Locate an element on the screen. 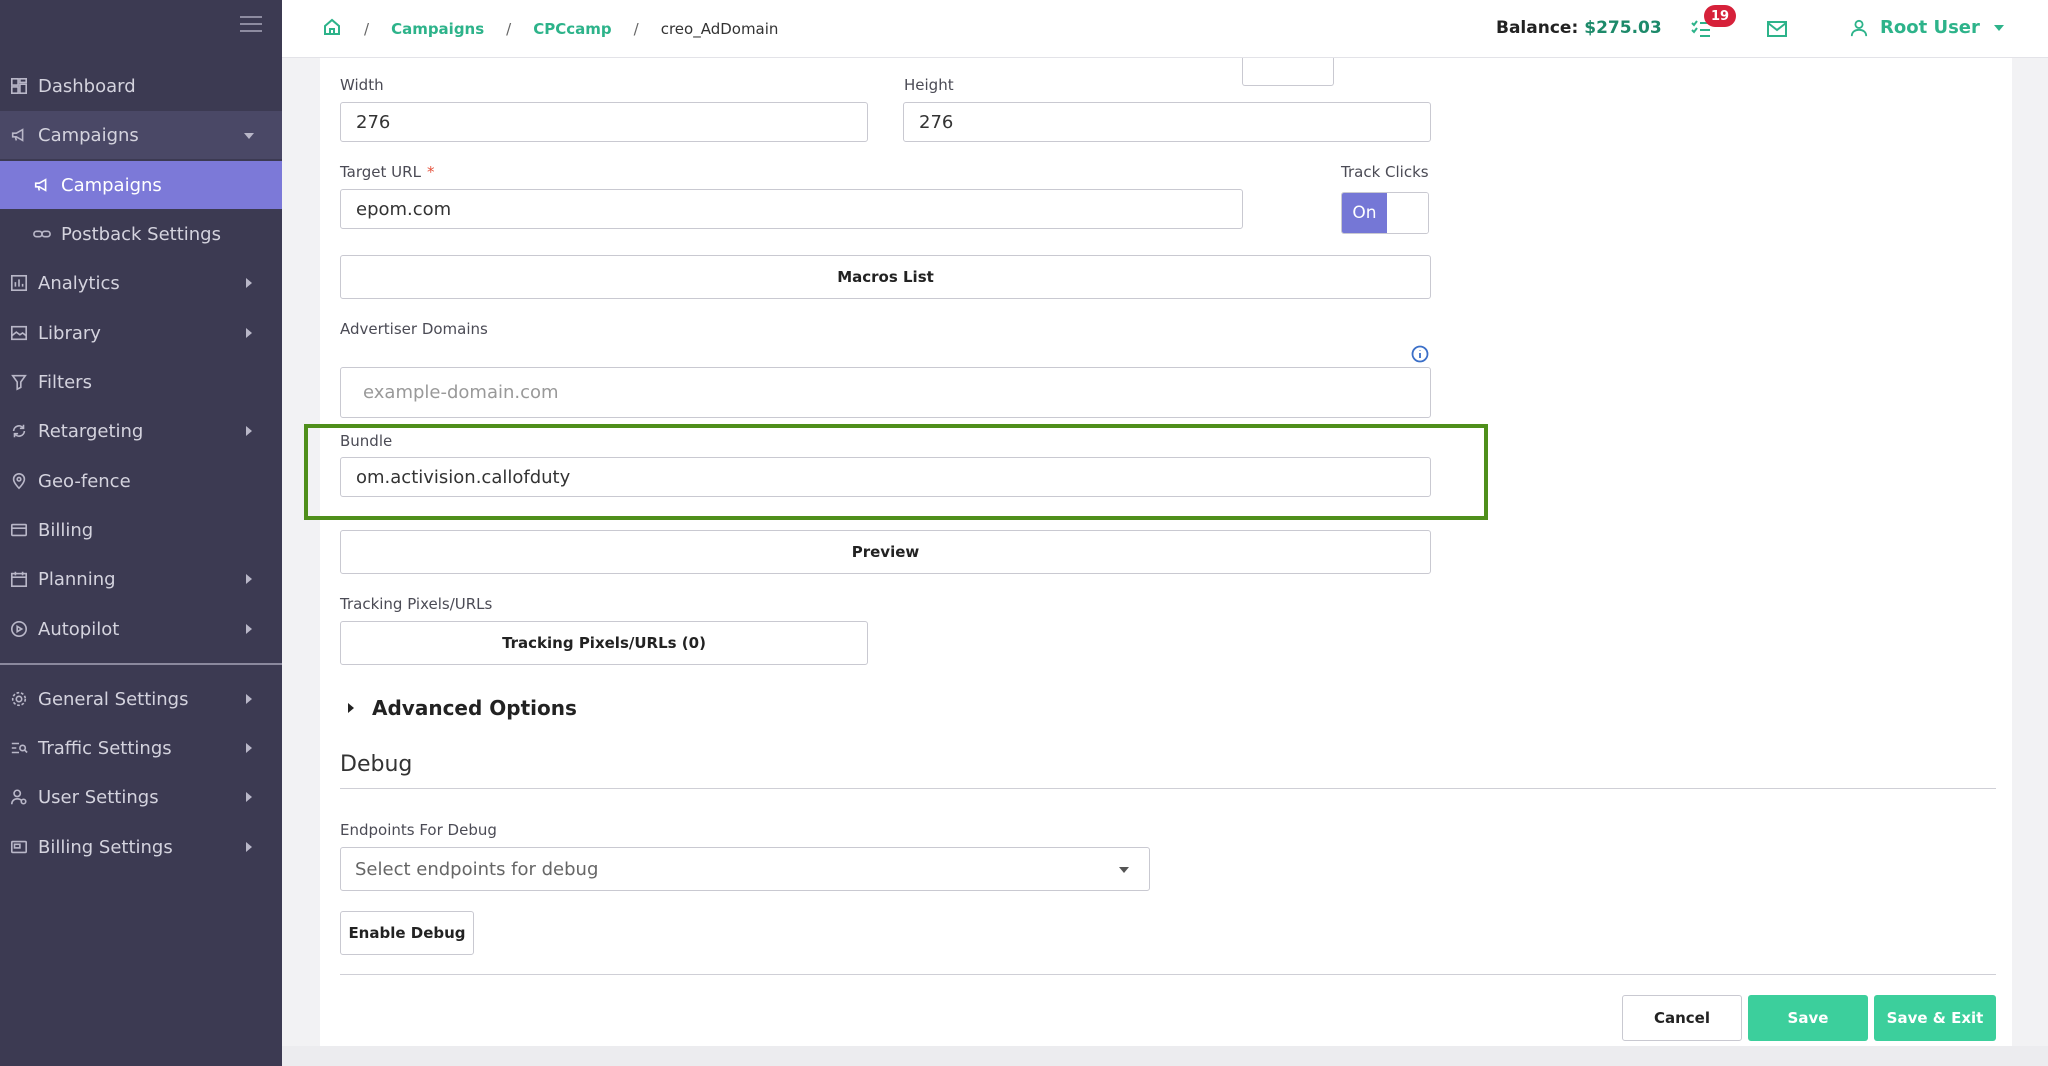 This screenshot has height=1066, width=2048. dashboard-icon is located at coordinates (19, 86).